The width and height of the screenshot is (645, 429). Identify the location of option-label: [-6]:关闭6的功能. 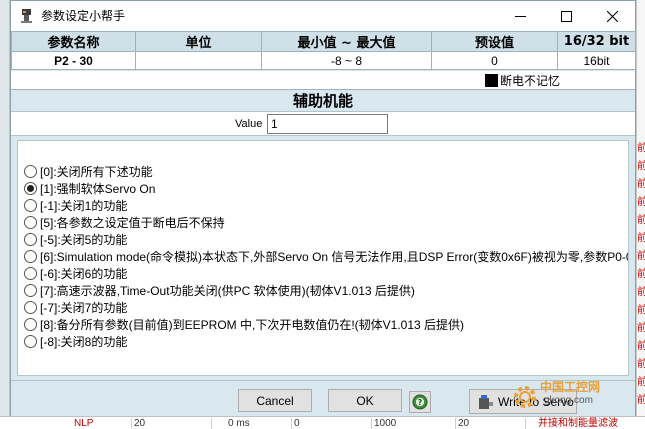
(84, 273).